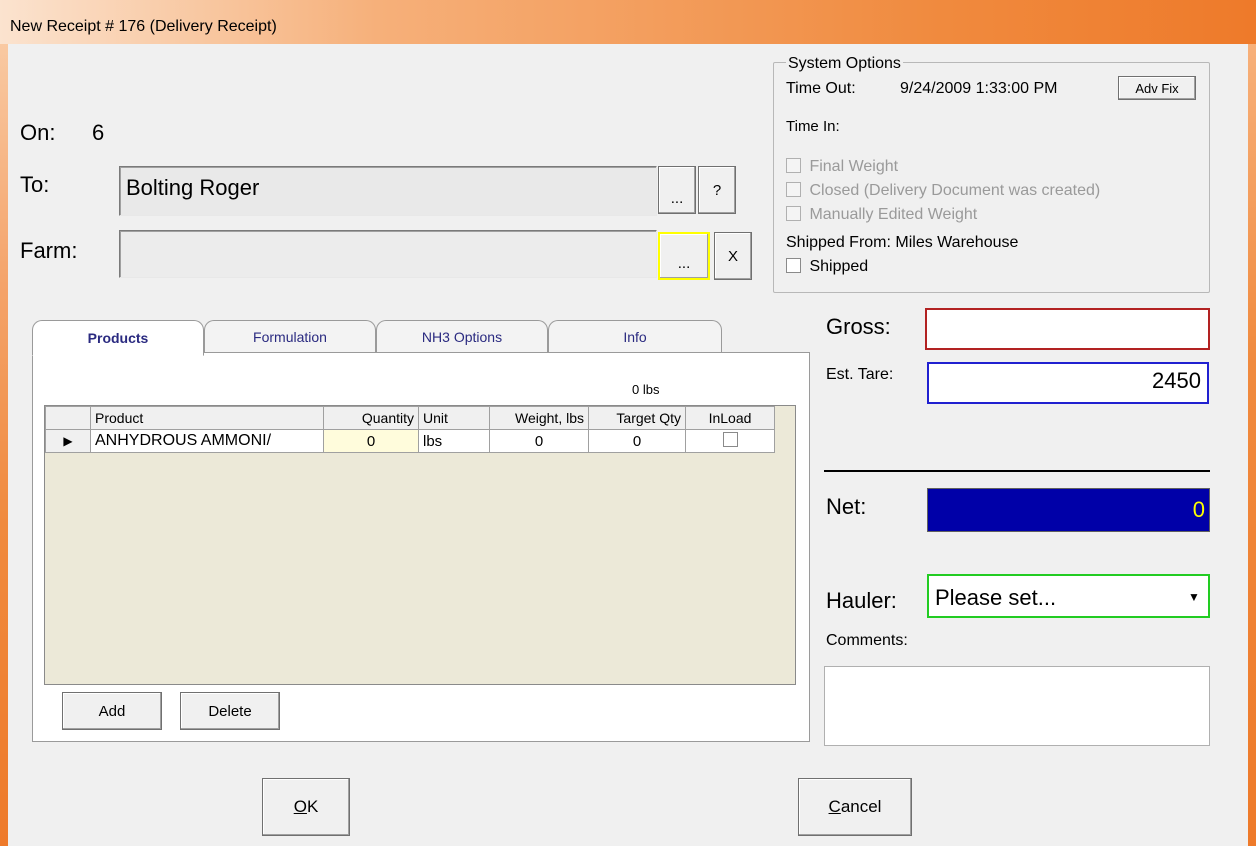 This screenshot has height=846, width=1256. I want to click on shipped-check-box, so click(793, 265).